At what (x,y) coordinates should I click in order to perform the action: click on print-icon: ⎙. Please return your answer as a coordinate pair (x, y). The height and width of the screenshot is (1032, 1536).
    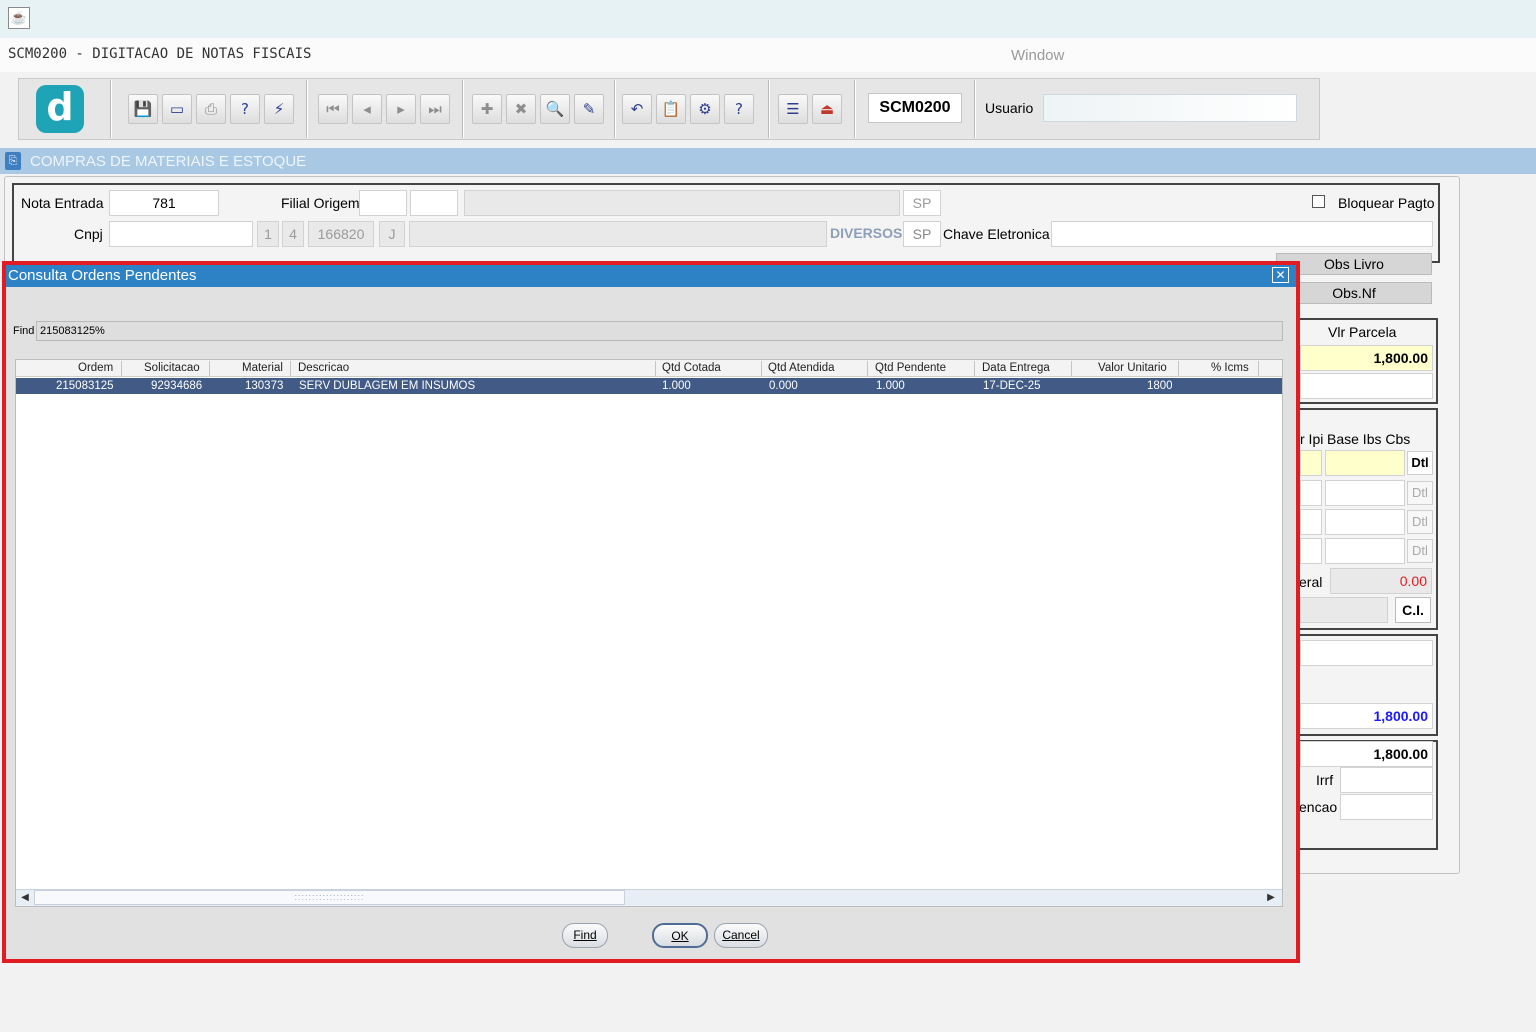
    Looking at the image, I should click on (211, 109).